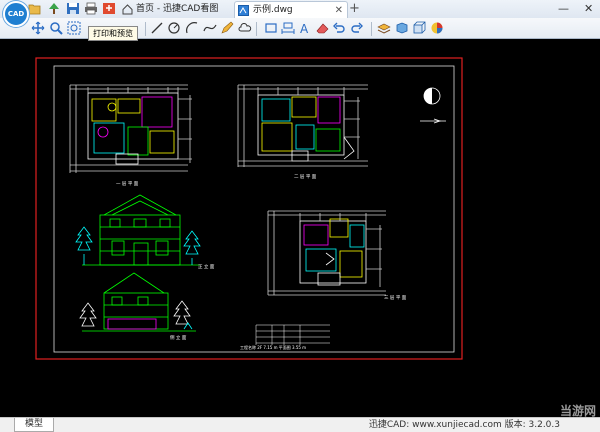 This screenshot has width=600, height=432. Describe the element at coordinates (174, 28) in the screenshot. I see `circle-tool-icon` at that location.